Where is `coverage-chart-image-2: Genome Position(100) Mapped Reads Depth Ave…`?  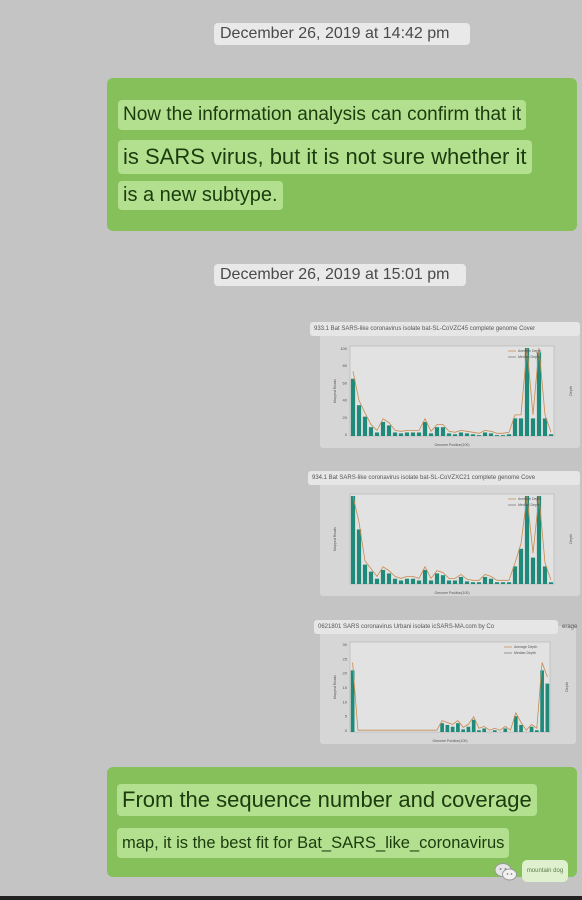 coverage-chart-image-2: Genome Position(100) Mapped Reads Depth Ave… is located at coordinates (450, 537).